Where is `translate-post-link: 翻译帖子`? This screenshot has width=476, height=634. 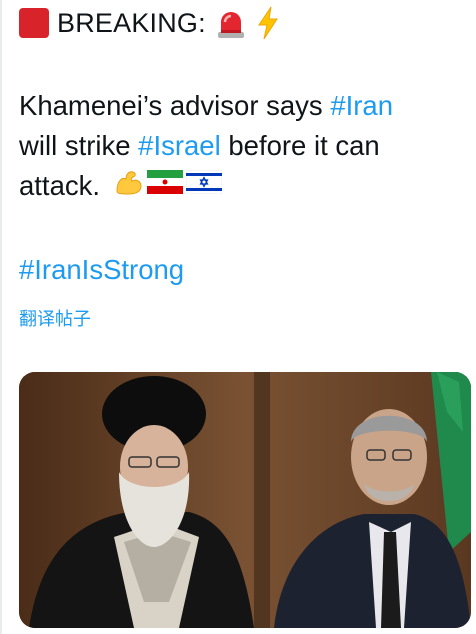
translate-post-link: 翻译帖子 is located at coordinates (55, 318).